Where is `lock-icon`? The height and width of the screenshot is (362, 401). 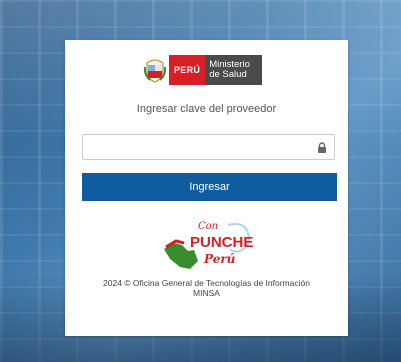 lock-icon is located at coordinates (322, 147).